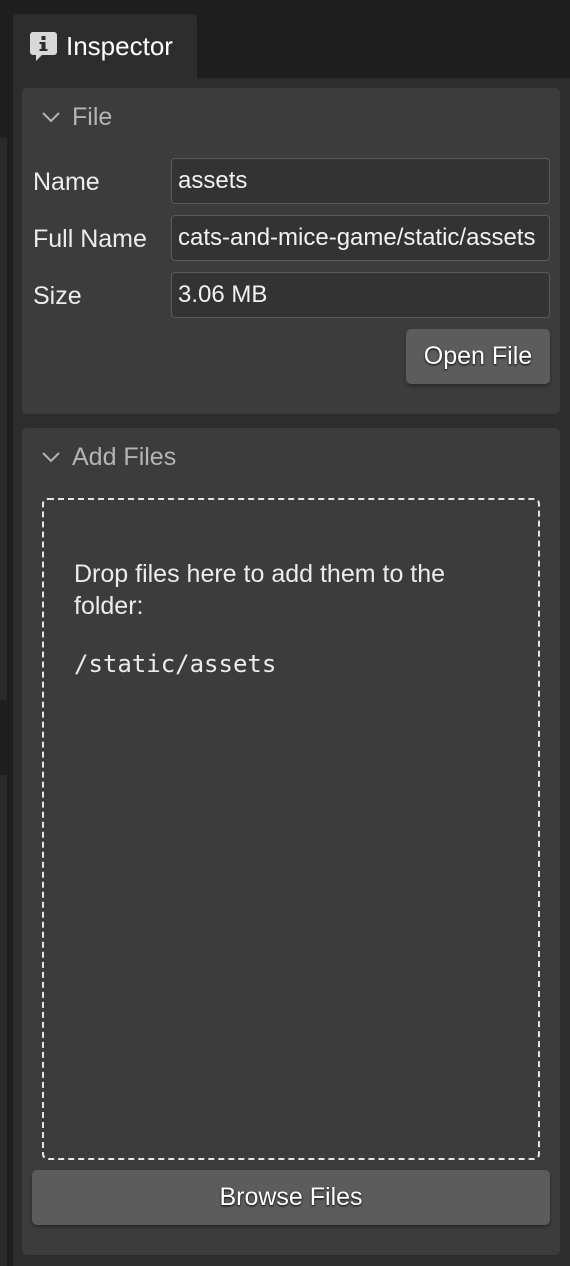 The height and width of the screenshot is (1266, 570). I want to click on open-file-button: Open File, so click(478, 356).